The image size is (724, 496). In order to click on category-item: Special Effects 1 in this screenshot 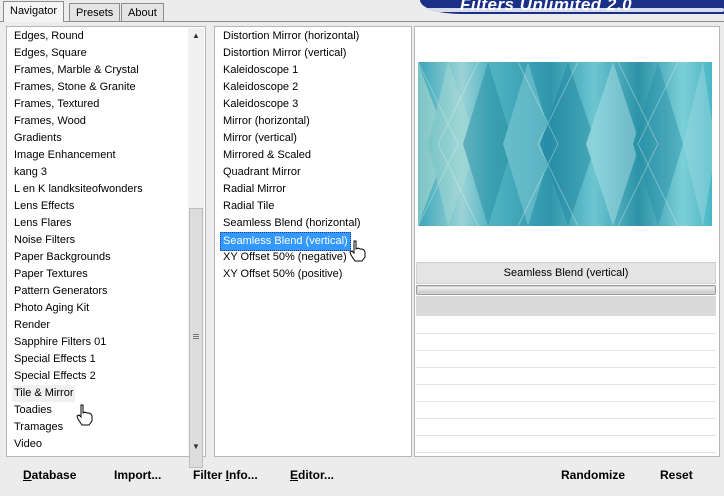, I will do `click(55, 359)`.